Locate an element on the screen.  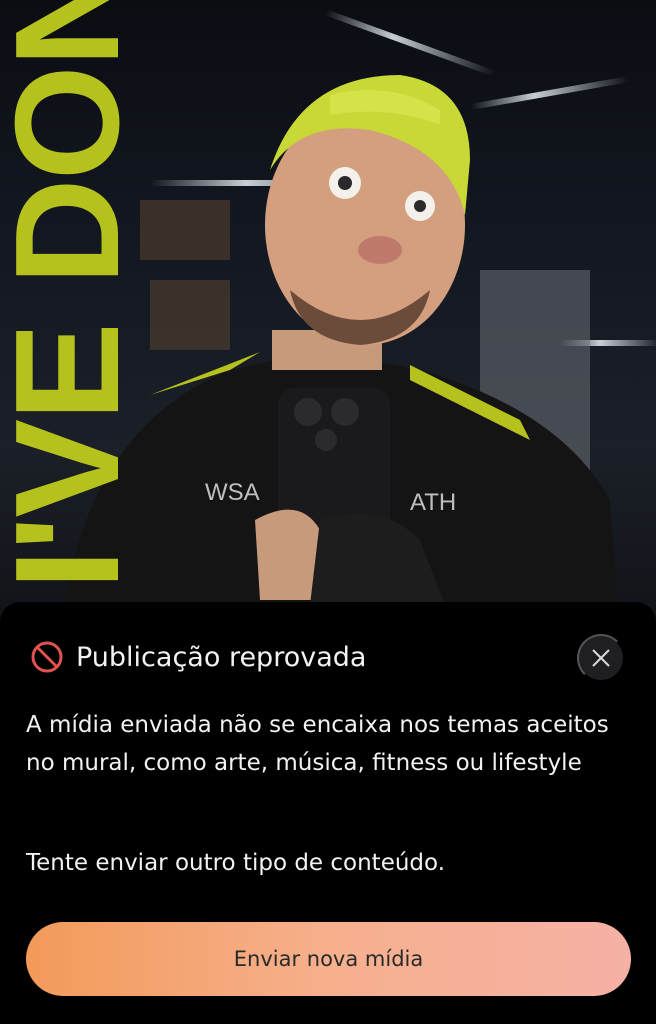
rejection-hint: Tente enviar outro tipo de conteúdo. is located at coordinates (236, 863).